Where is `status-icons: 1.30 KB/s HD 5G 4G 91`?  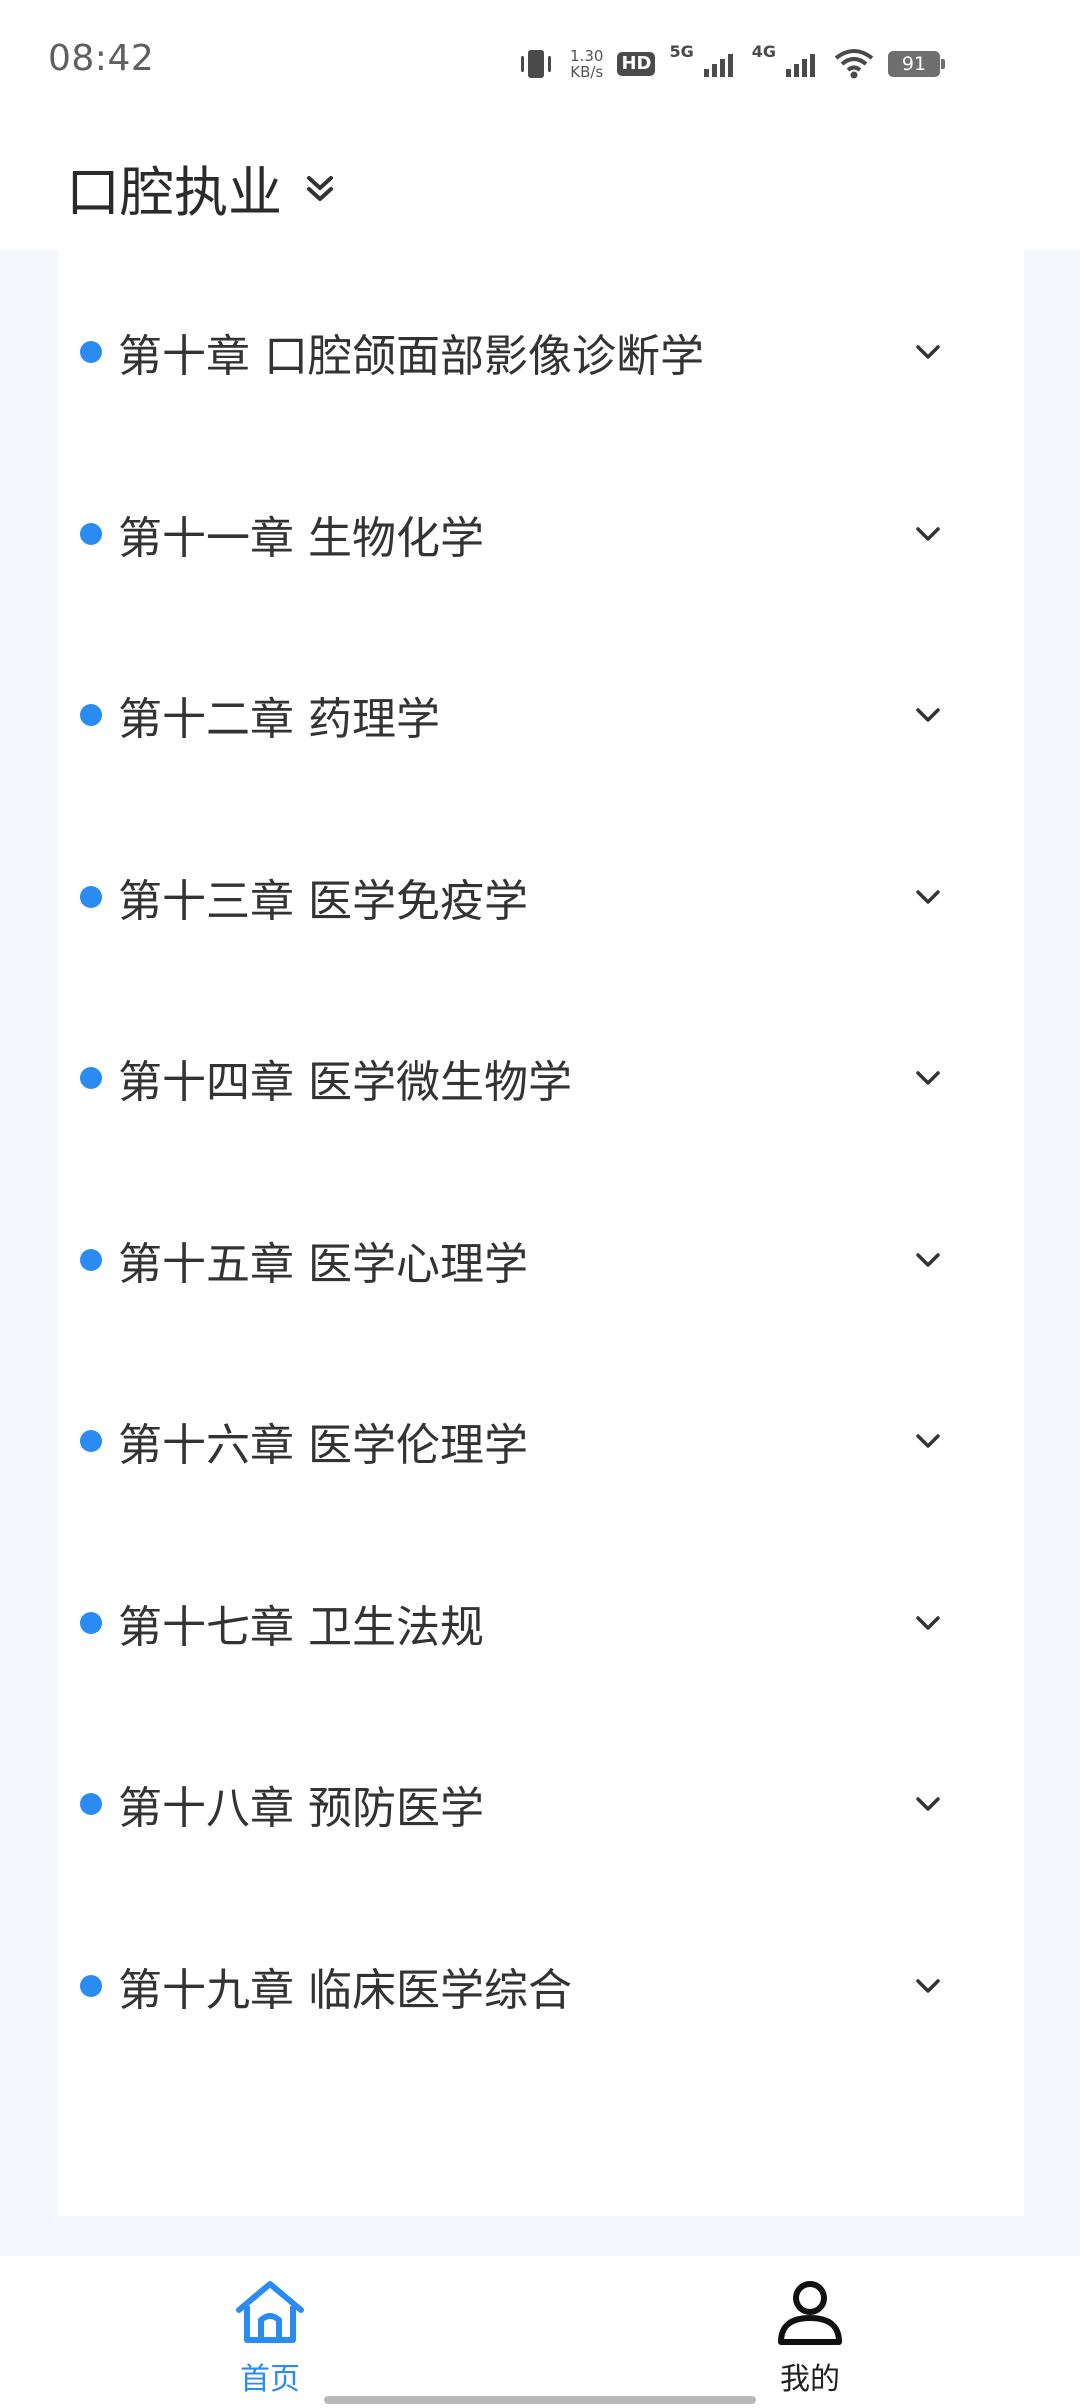
status-icons: 1.30 KB/s HD 5G 4G 91 is located at coordinates (730, 64).